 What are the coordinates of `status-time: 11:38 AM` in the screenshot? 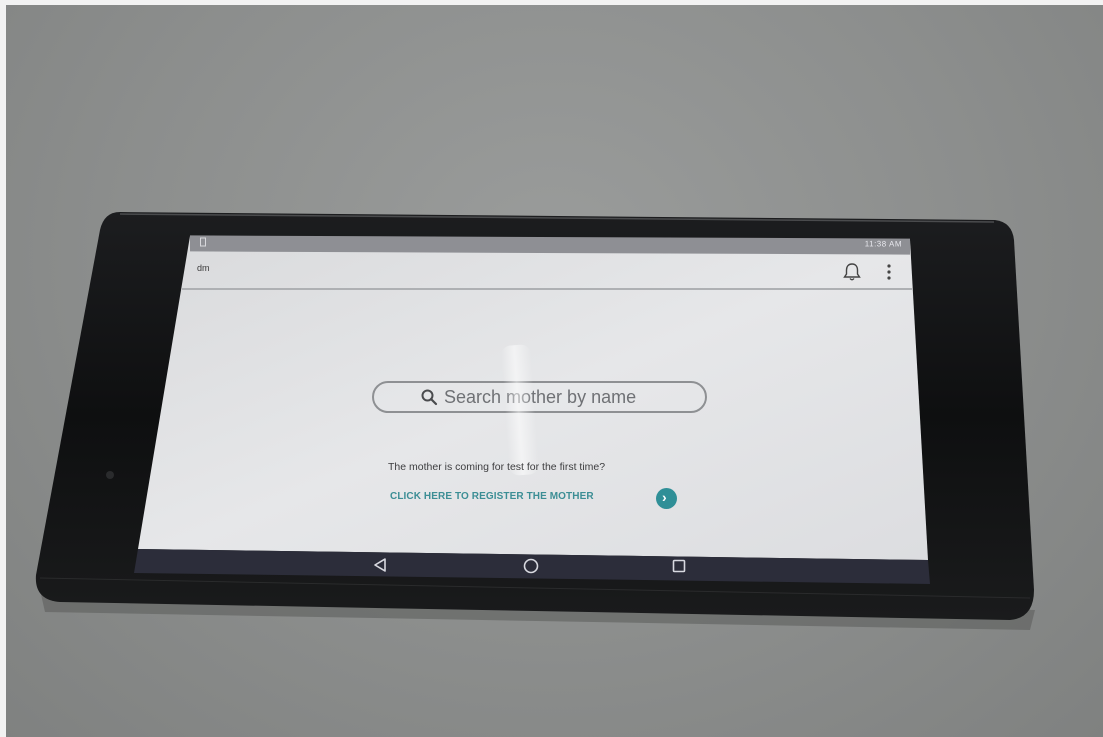 It's located at (883, 244).